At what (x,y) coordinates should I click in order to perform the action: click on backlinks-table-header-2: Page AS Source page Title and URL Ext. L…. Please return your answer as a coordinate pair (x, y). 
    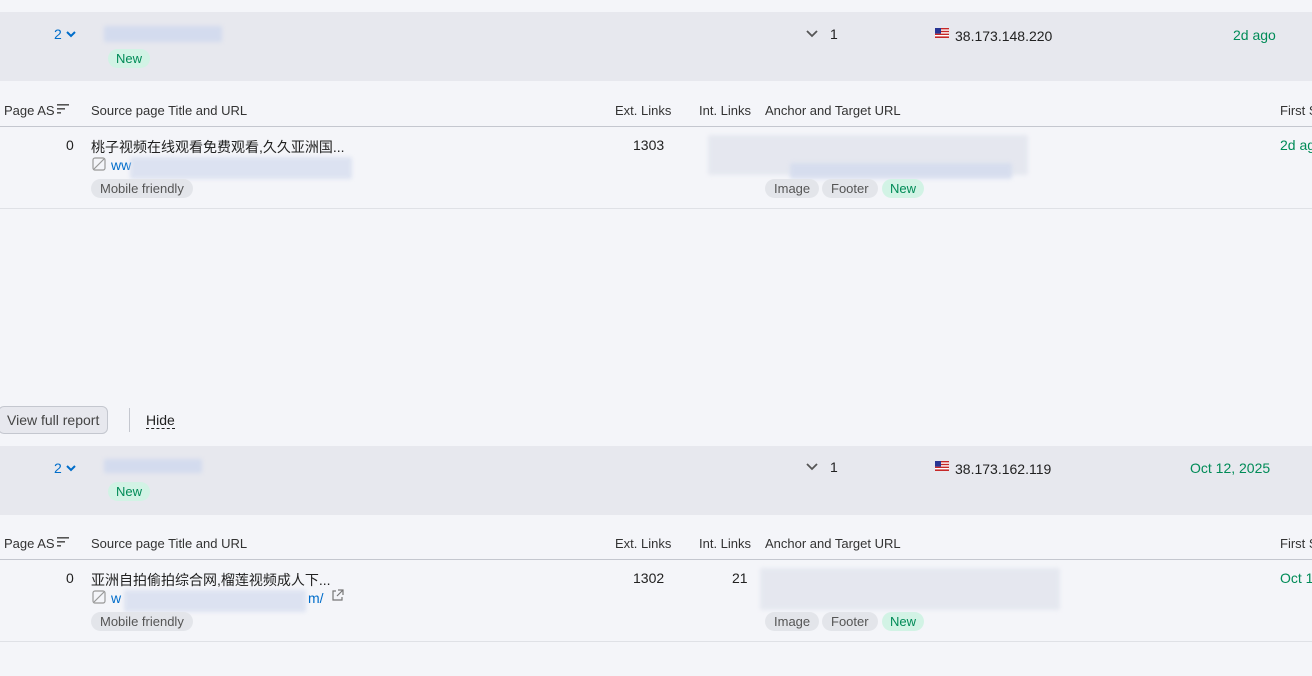
    Looking at the image, I should click on (656, 537).